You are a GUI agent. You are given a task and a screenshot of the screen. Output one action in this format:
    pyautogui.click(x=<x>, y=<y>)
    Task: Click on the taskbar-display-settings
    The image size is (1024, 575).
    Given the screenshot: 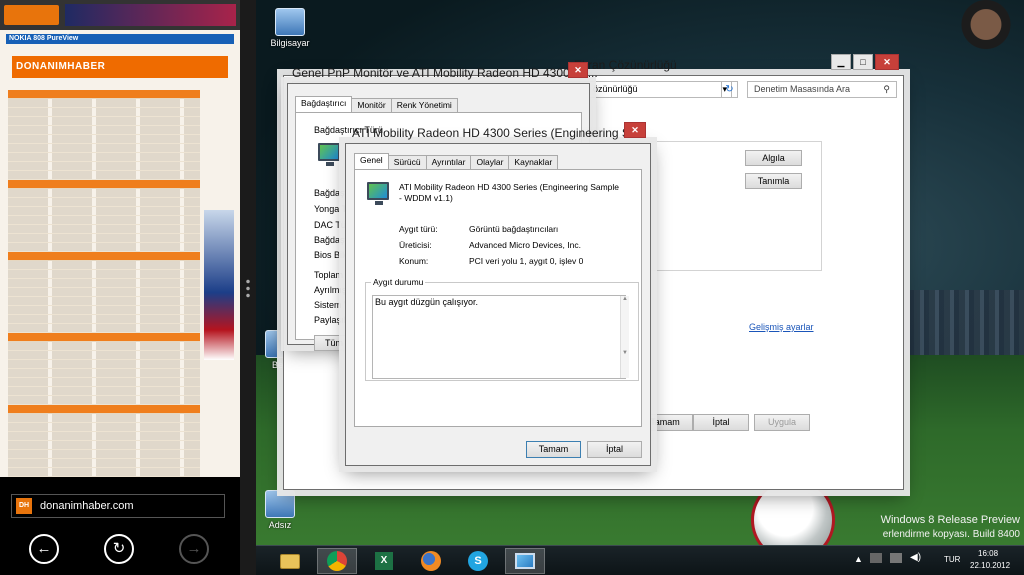 What is the action you would take?
    pyautogui.click(x=525, y=561)
    